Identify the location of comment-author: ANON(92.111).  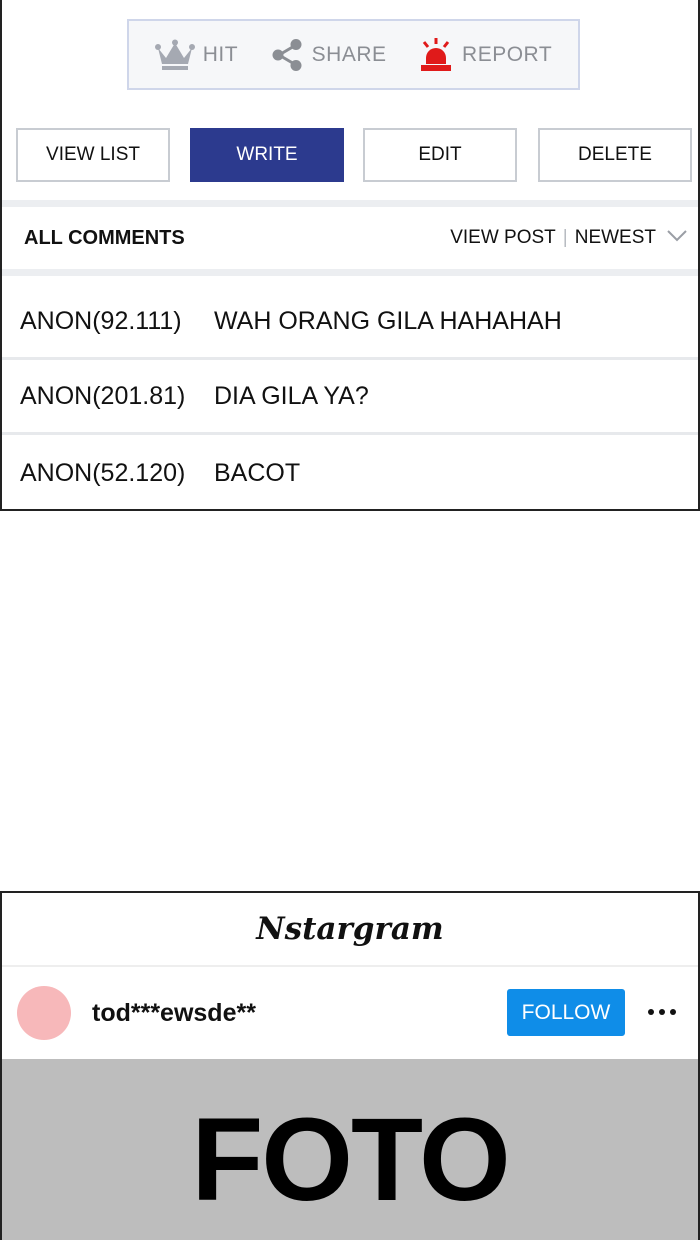
(101, 321).